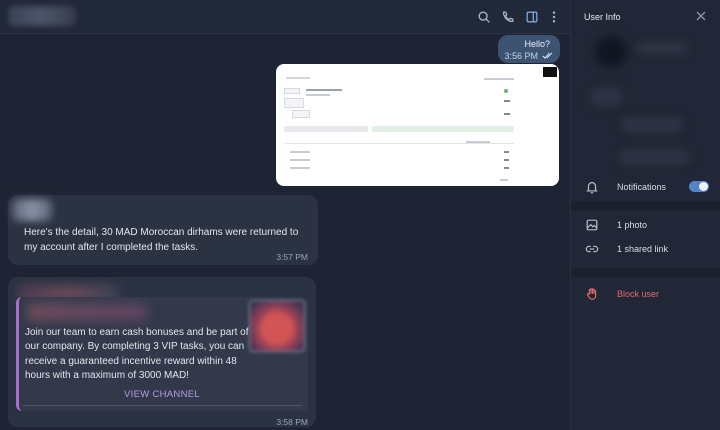  Describe the element at coordinates (399, 143) in the screenshot. I see `doc-divider` at that location.